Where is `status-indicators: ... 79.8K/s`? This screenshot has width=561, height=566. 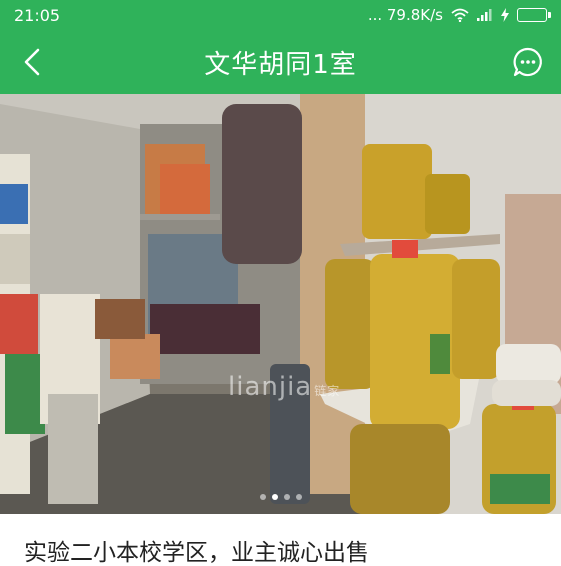
status-indicators: ... 79.8K/s is located at coordinates (459, 15).